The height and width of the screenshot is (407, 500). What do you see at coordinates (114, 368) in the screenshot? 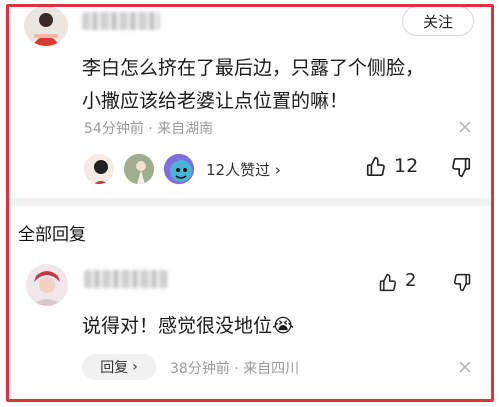
I see `reply-button-label: 回复` at bounding box center [114, 368].